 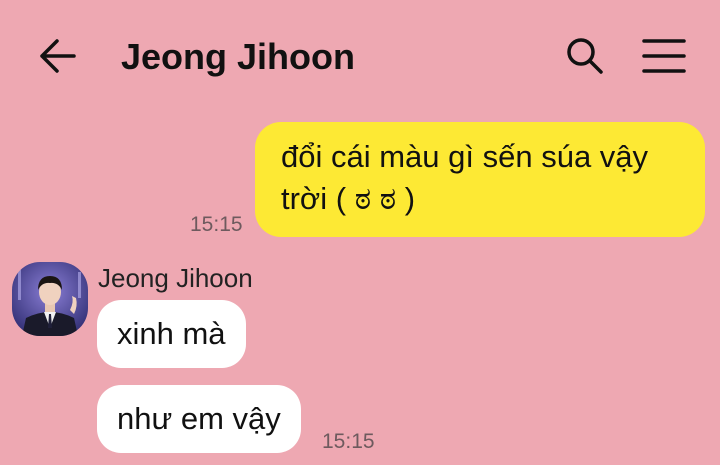 I want to click on back-button, so click(x=58, y=56).